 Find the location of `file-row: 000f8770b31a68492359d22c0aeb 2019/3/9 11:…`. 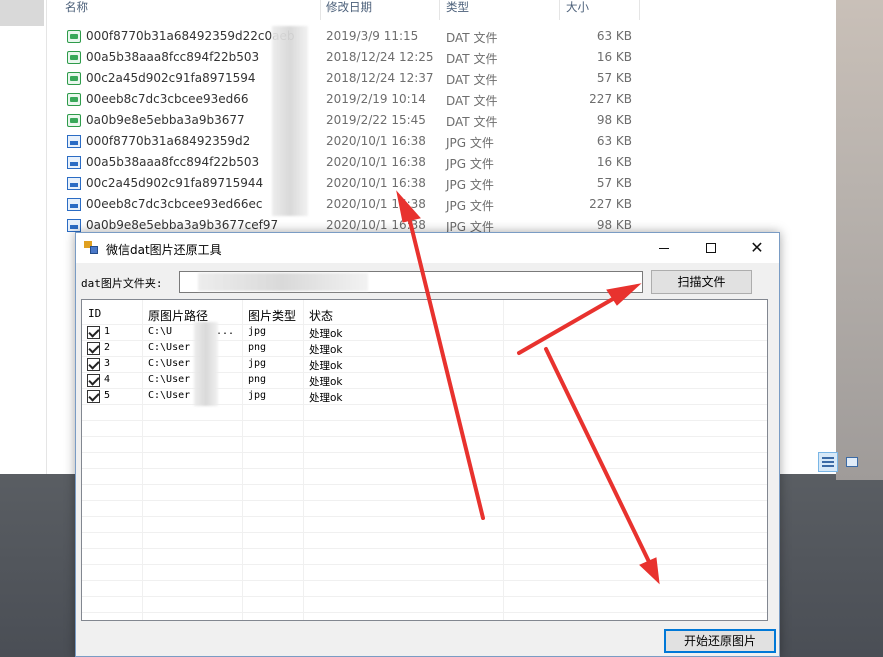

file-row: 000f8770b31a68492359d22c0aeb 2019/3/9 11:… is located at coordinates (351, 36).